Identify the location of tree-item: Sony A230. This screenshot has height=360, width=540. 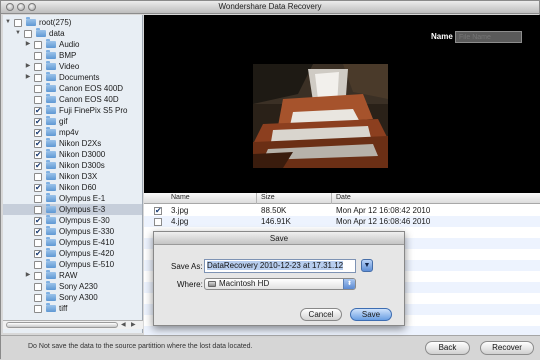
(72, 286).